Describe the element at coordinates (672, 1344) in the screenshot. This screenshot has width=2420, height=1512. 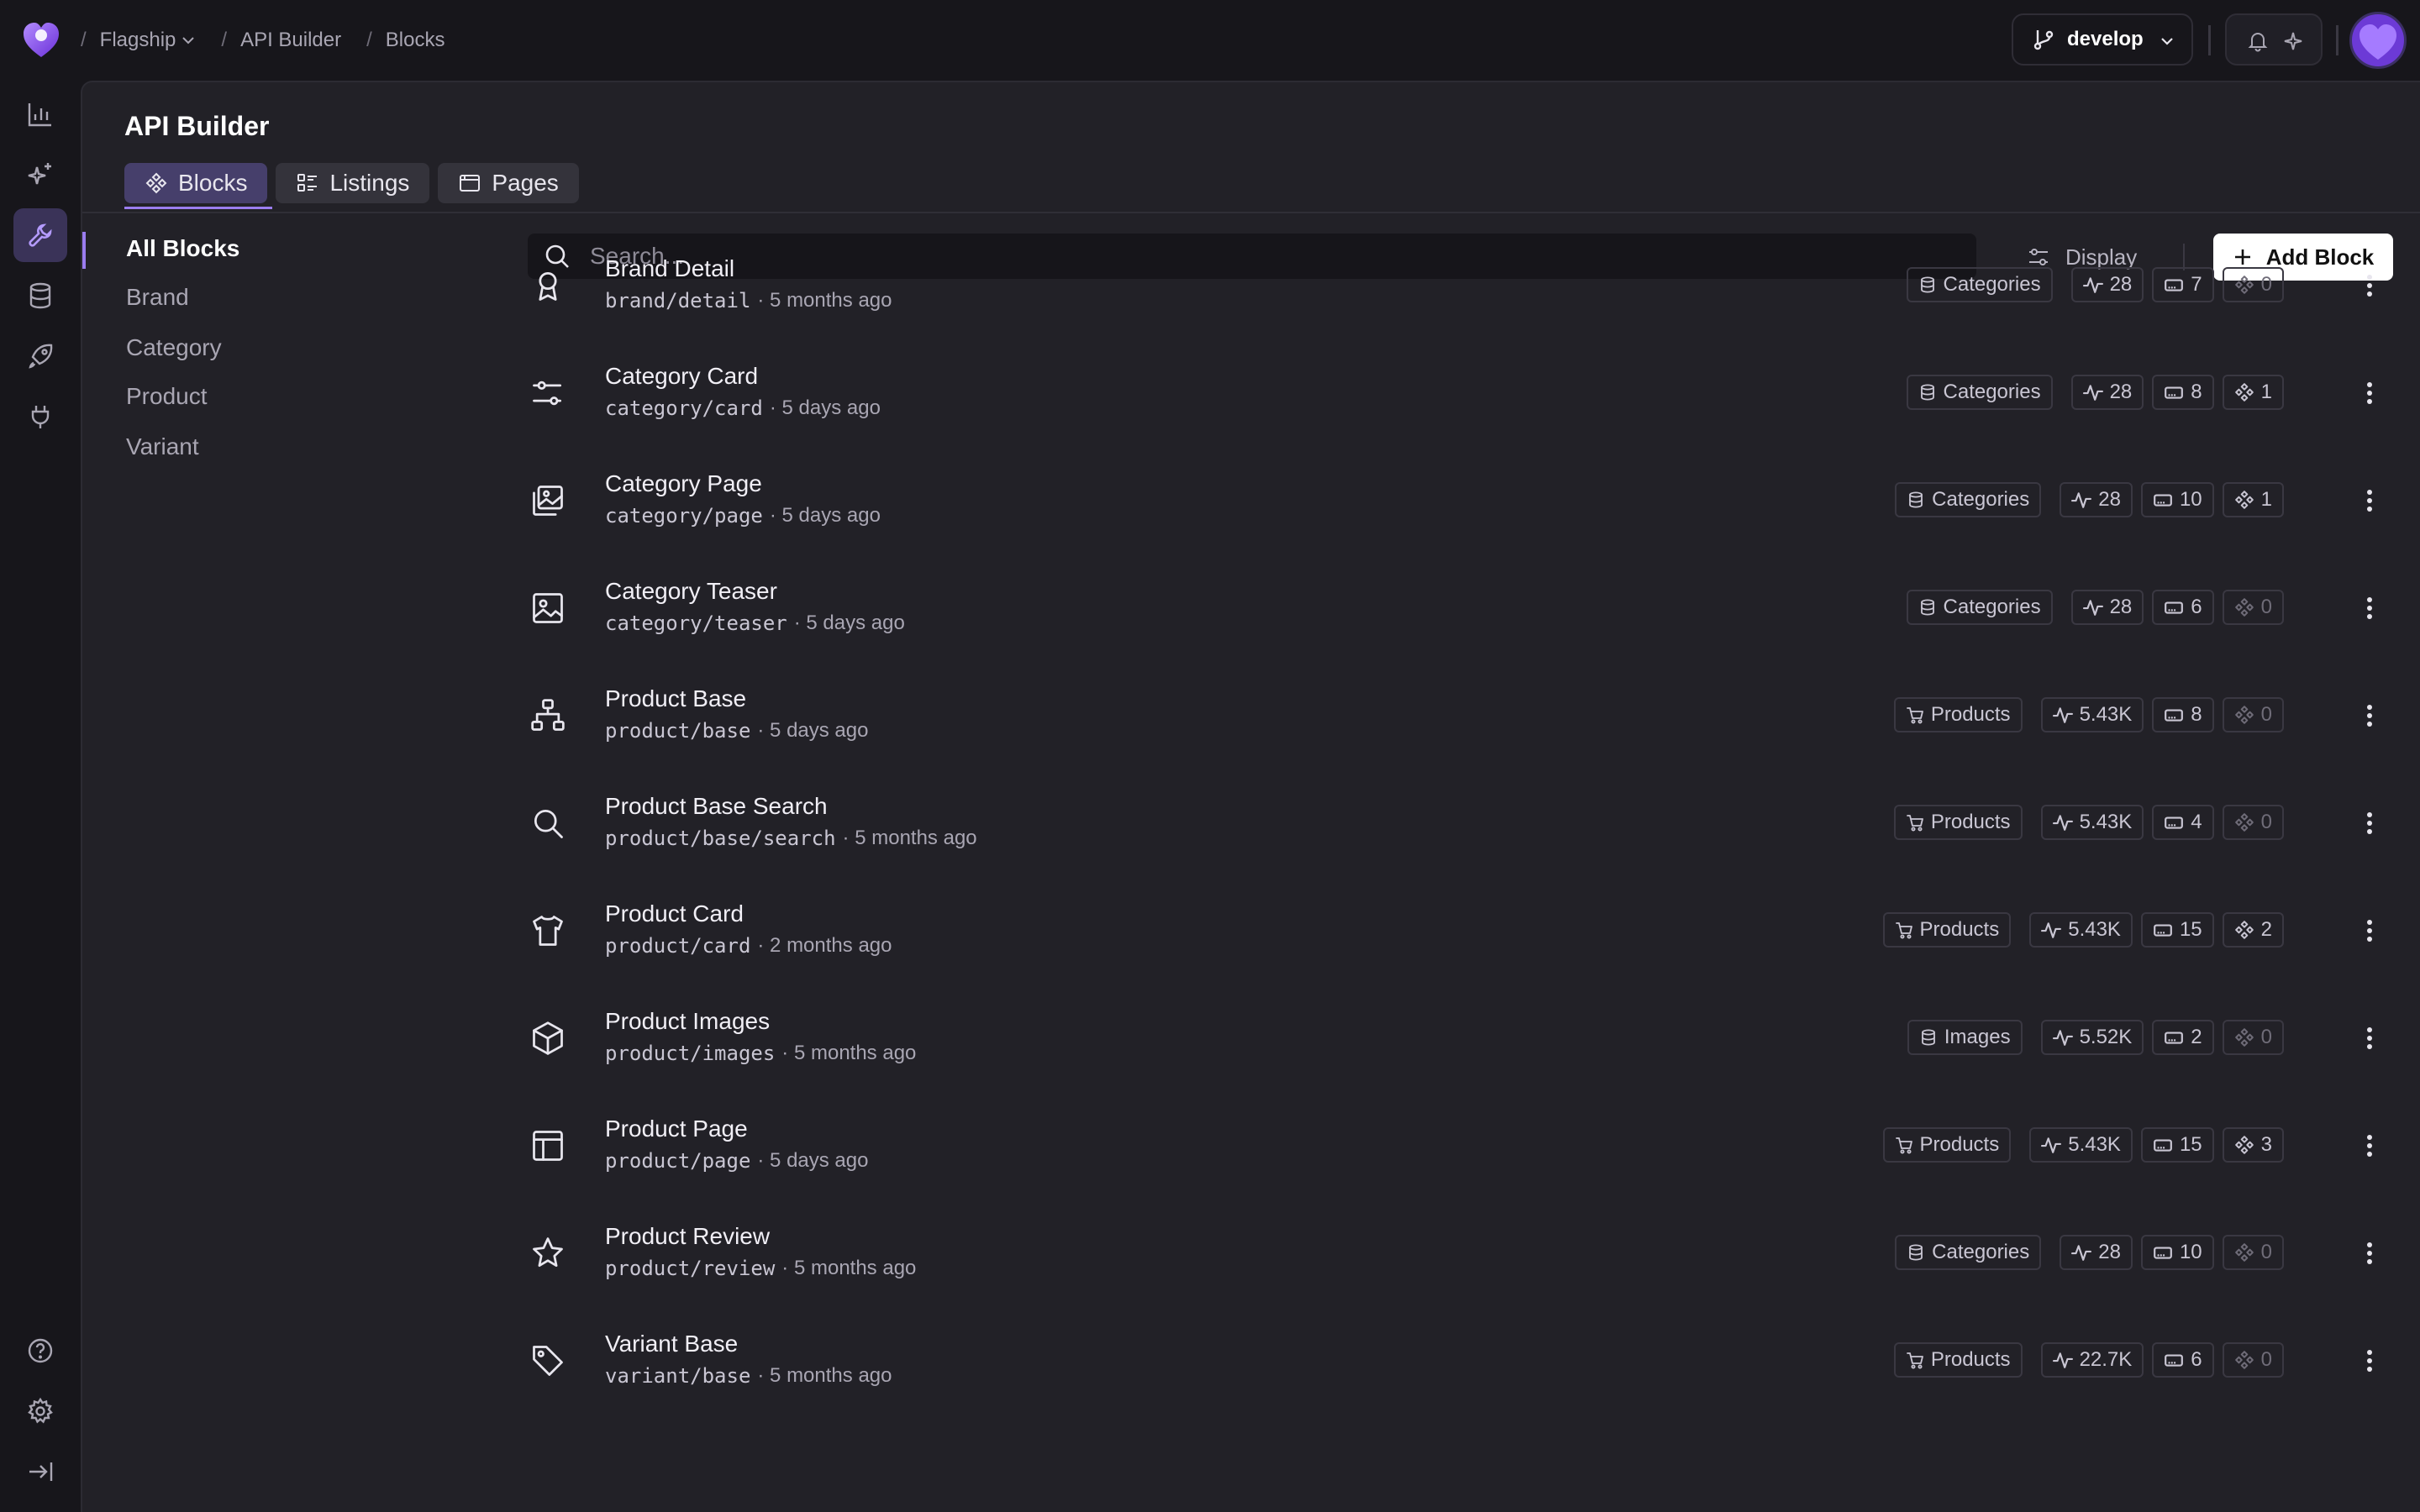
I see `block-name: Variant Base` at that location.